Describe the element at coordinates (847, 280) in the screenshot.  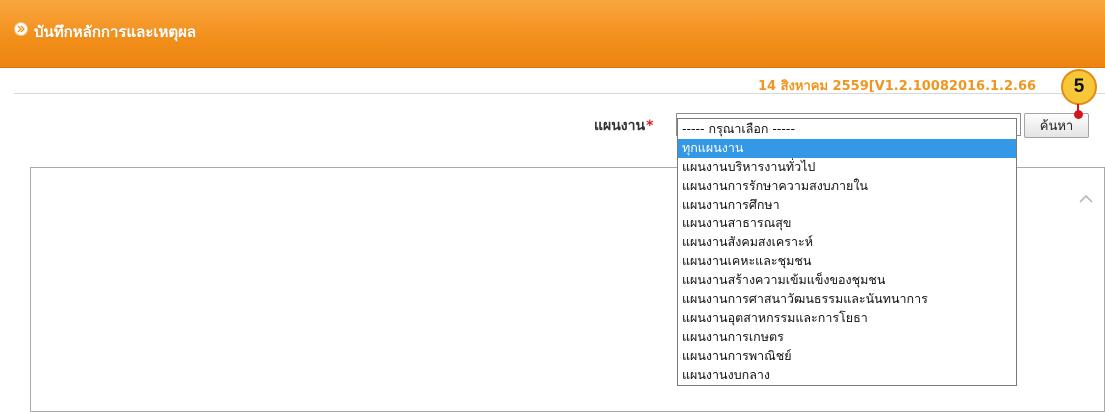
I see `dropdown-option: แผนงานสร้างความเข้มแข็งของชุมชน` at that location.